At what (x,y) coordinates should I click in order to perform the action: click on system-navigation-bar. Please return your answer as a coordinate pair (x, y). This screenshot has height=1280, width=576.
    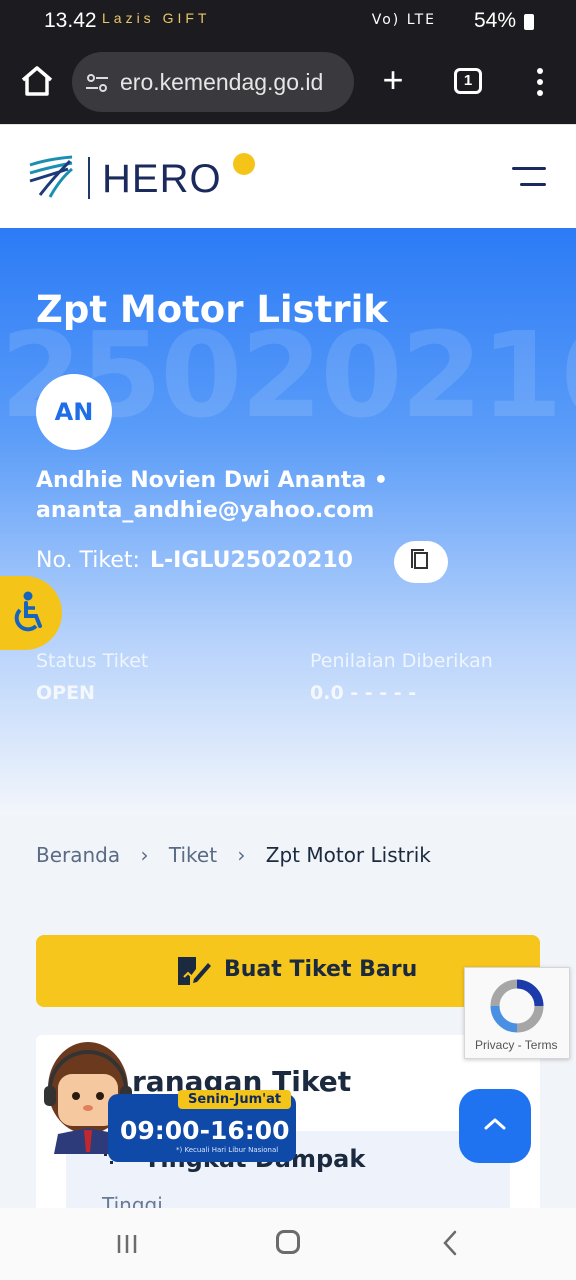
    Looking at the image, I should click on (288, 1244).